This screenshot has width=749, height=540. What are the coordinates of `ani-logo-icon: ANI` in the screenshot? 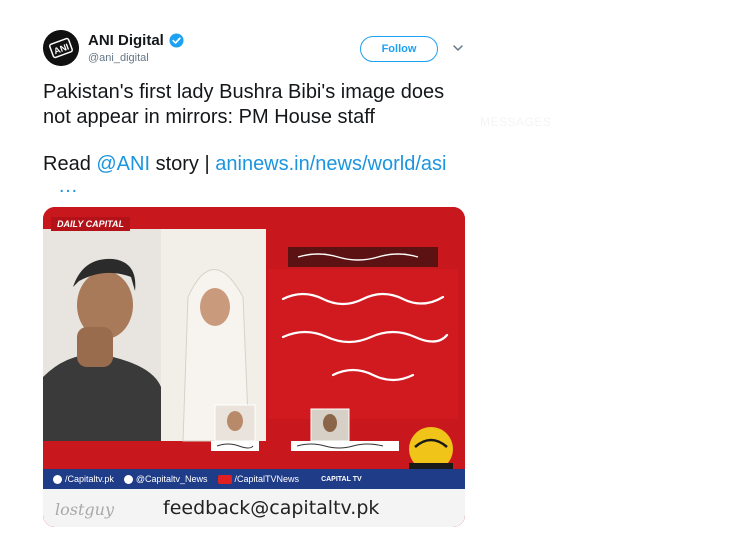 It's located at (61, 48).